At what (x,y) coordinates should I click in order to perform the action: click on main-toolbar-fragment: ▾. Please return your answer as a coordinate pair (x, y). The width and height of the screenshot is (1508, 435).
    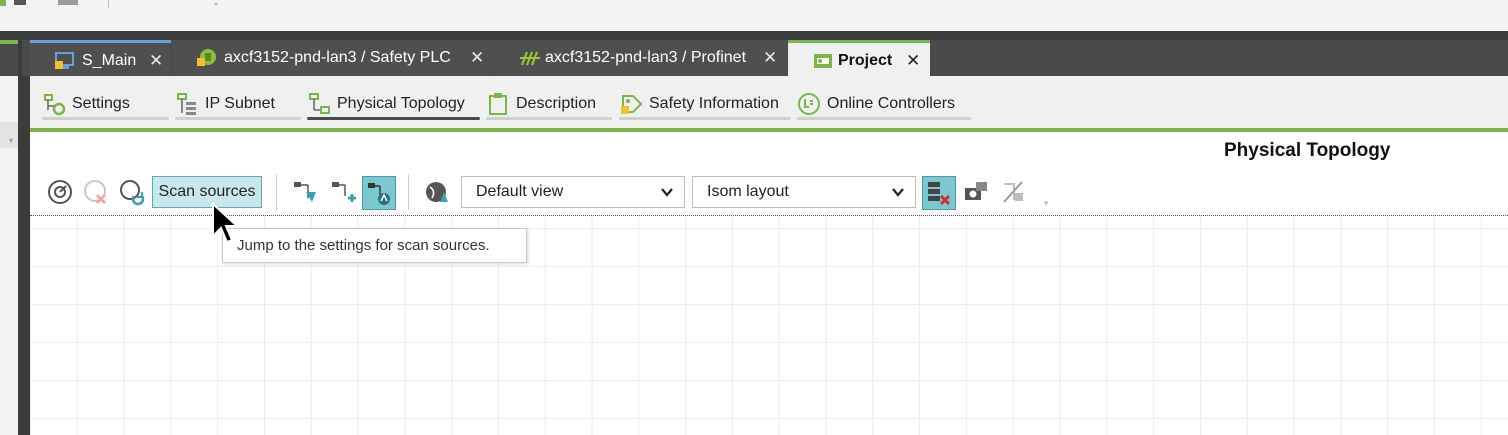
    Looking at the image, I should click on (754, 15).